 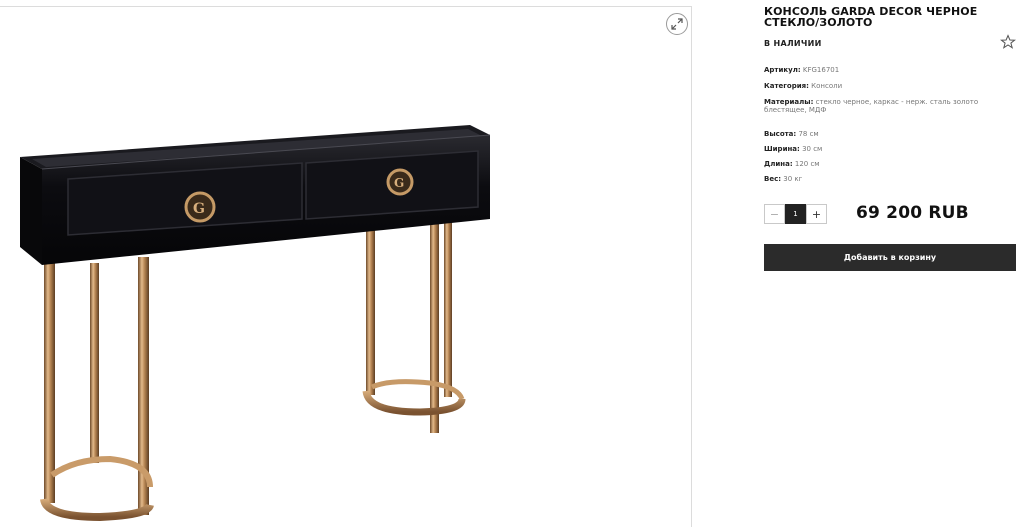 I want to click on spec-height-value: 78 см, so click(x=808, y=134).